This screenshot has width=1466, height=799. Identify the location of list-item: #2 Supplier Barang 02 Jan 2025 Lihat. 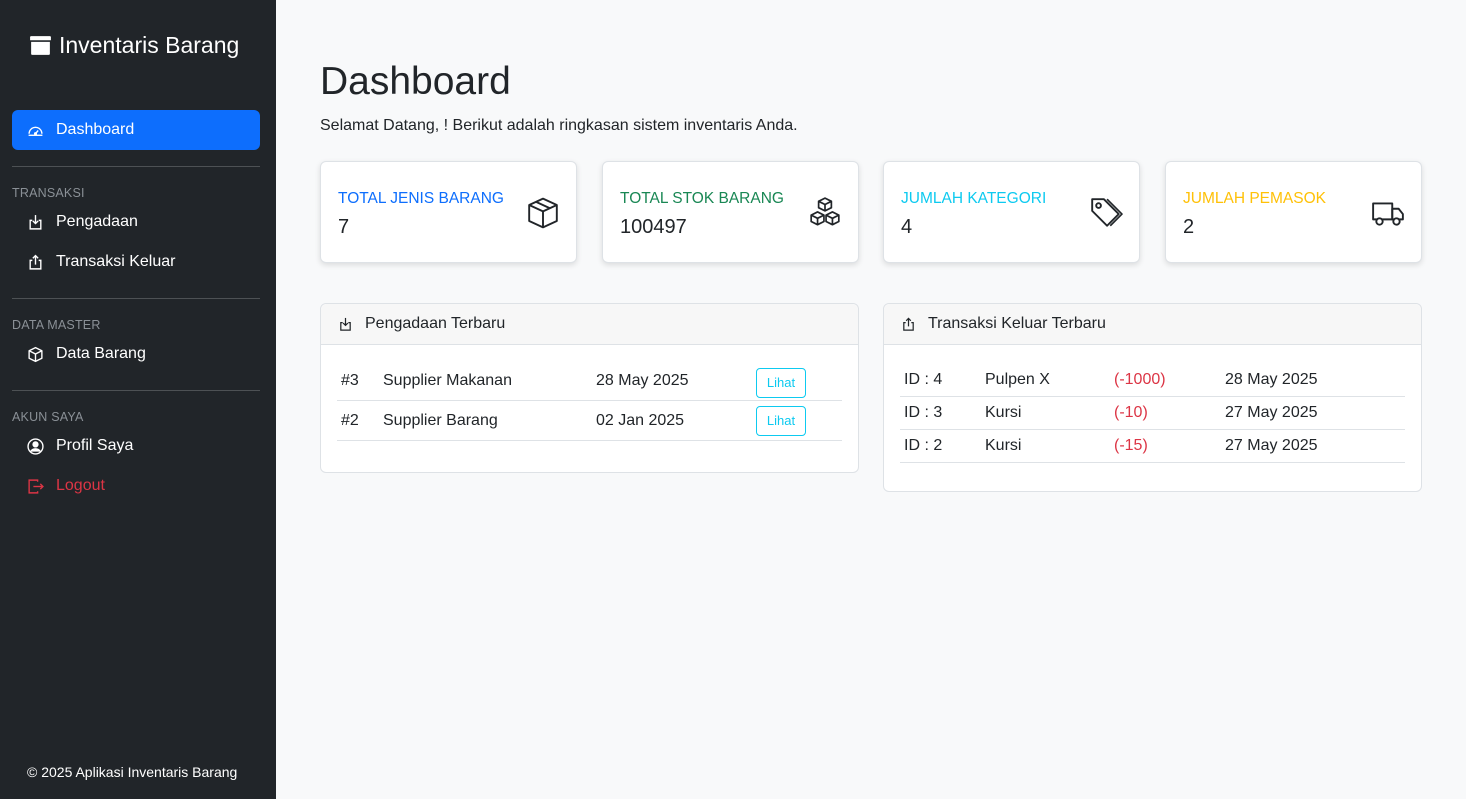
(589, 421).